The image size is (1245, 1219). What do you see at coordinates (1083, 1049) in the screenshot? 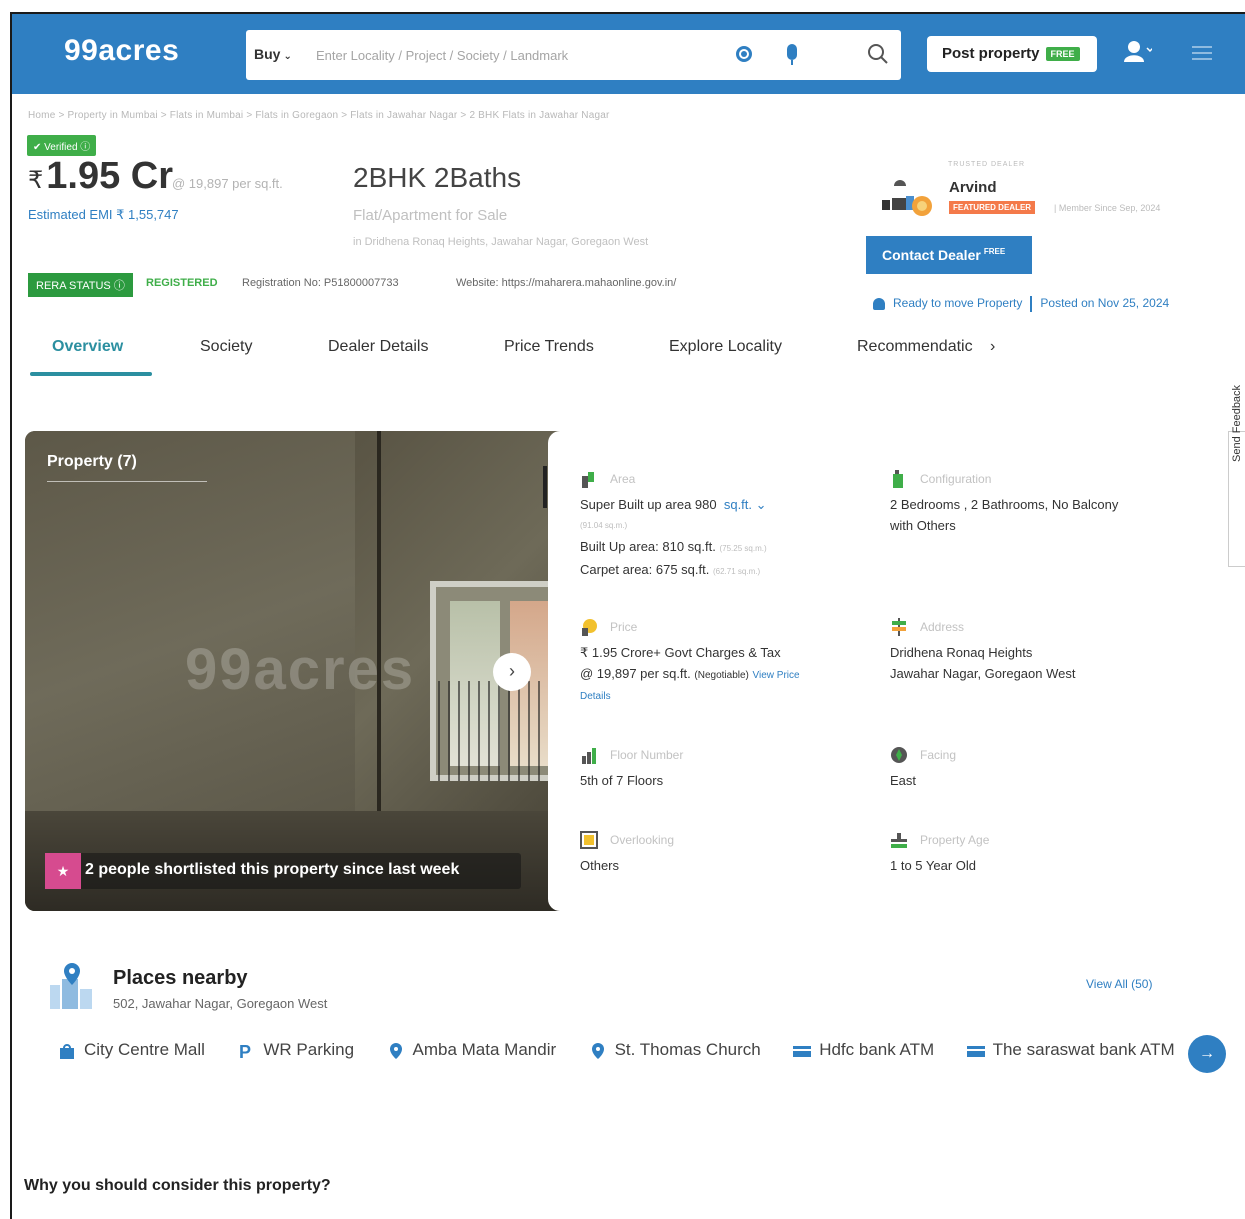
I see `place-chip-label: The saraswat bank ATM` at bounding box center [1083, 1049].